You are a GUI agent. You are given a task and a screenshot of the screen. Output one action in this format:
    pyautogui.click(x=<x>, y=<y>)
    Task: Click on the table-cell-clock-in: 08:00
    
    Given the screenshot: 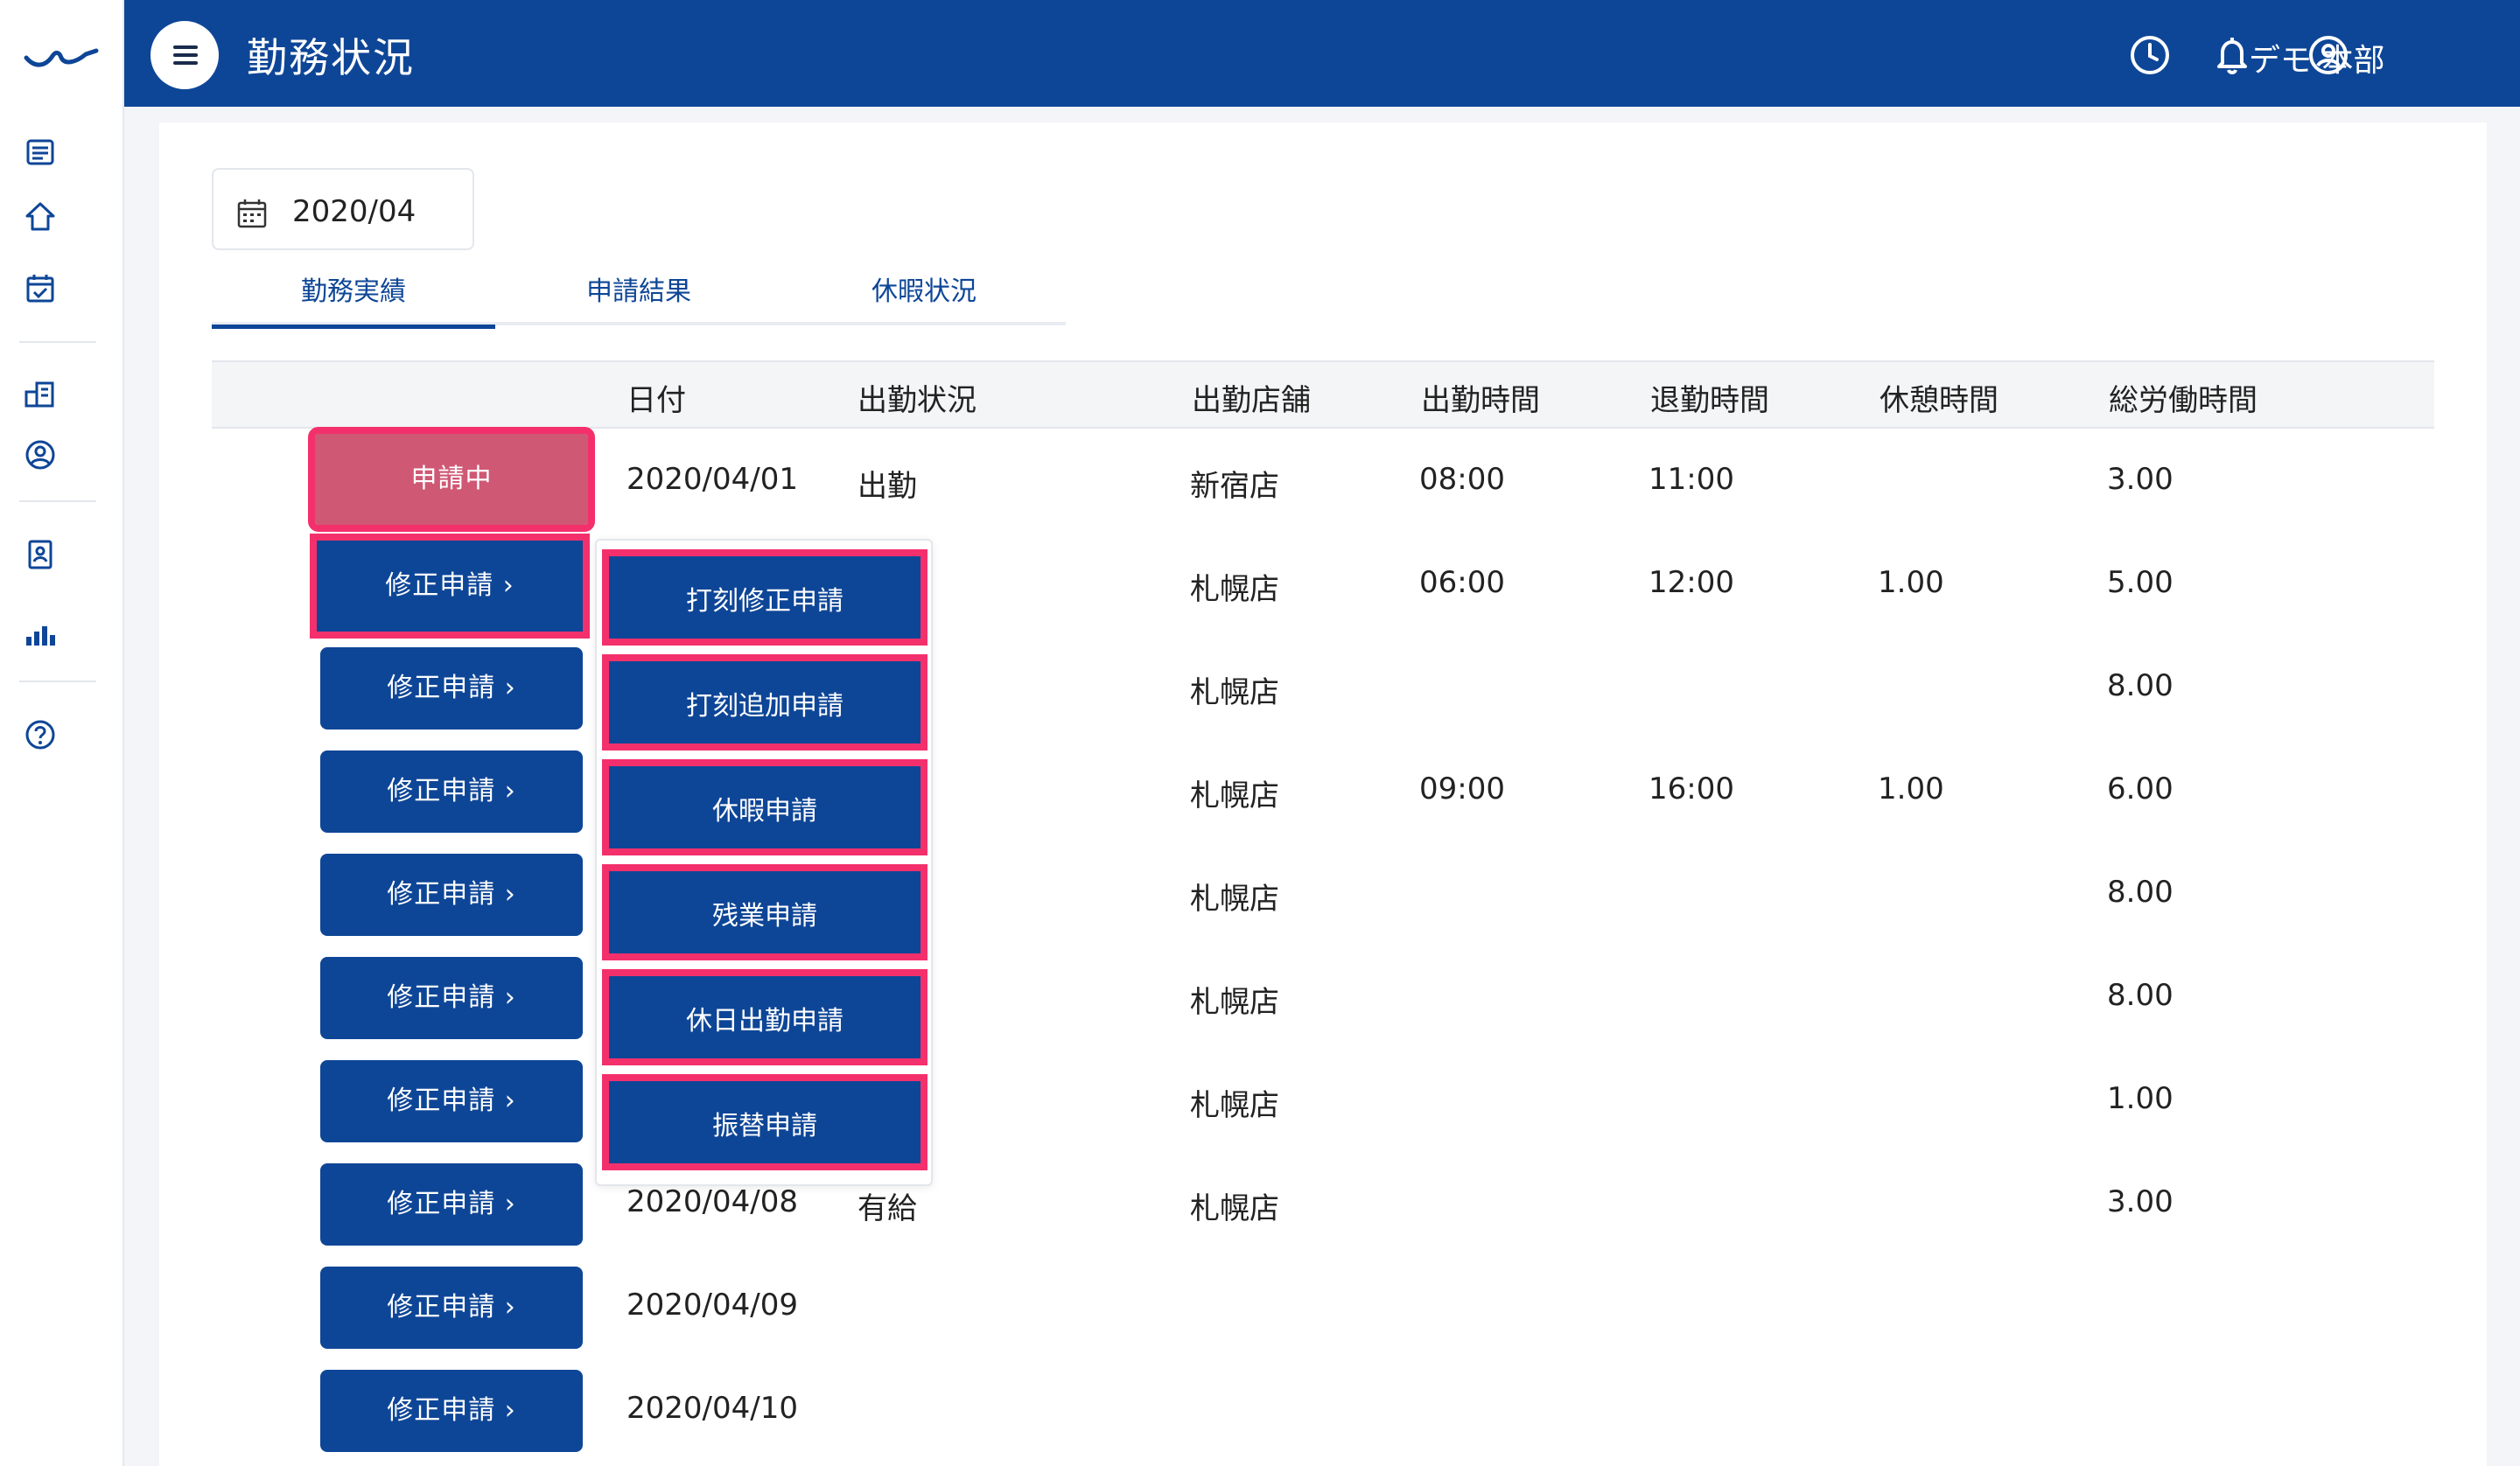 What is the action you would take?
    pyautogui.click(x=1462, y=480)
    